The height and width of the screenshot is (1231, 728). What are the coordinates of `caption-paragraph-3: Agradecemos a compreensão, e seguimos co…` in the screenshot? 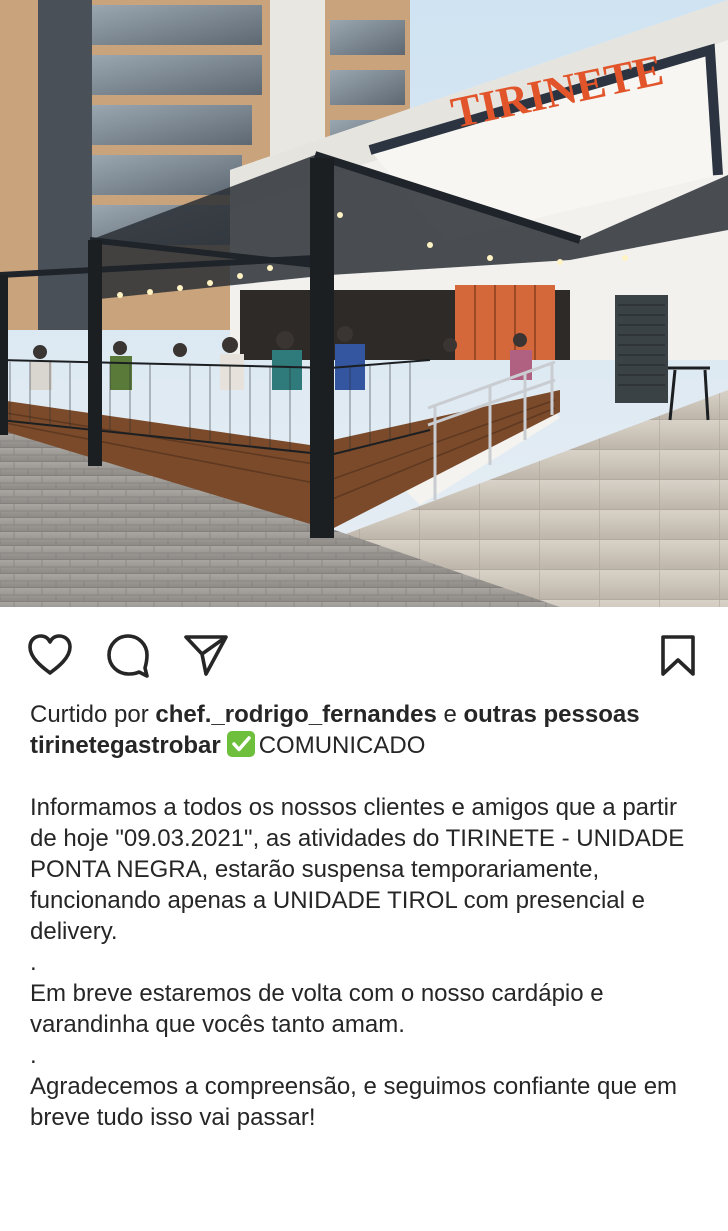 It's located at (354, 1102).